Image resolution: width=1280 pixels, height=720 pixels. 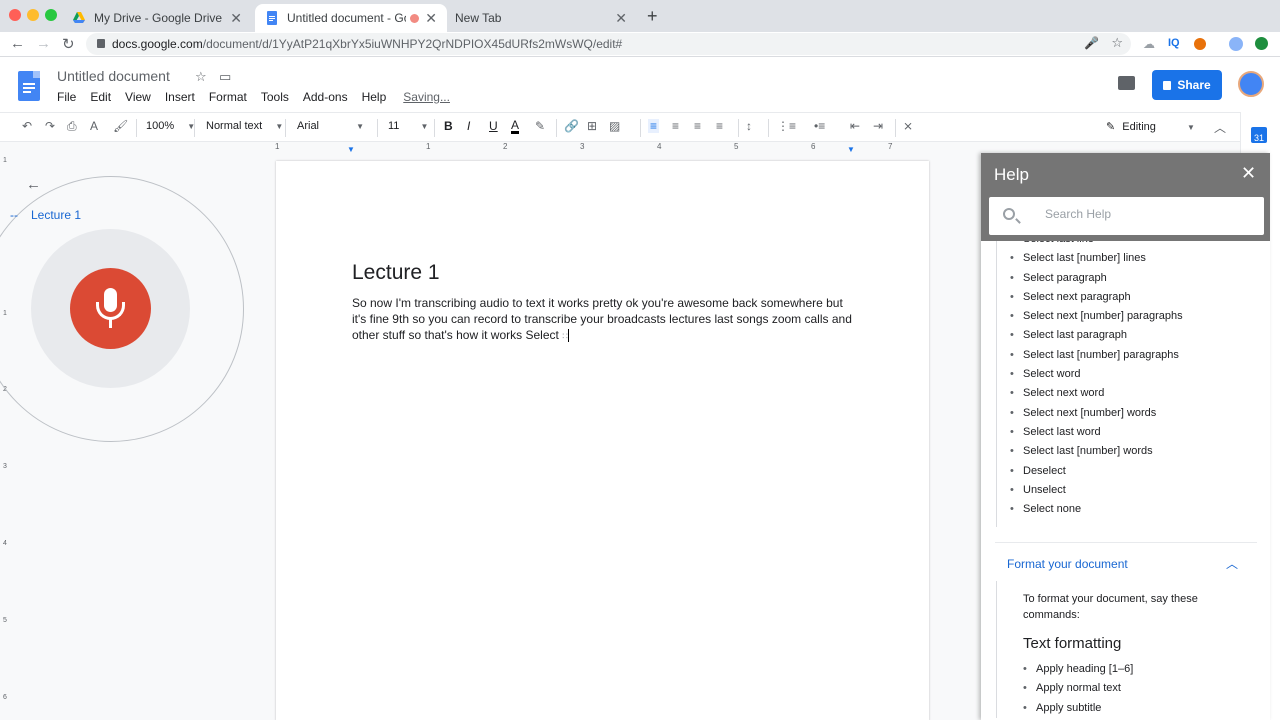 What do you see at coordinates (396, 273) in the screenshot?
I see `document-heading: Lecture 1` at bounding box center [396, 273].